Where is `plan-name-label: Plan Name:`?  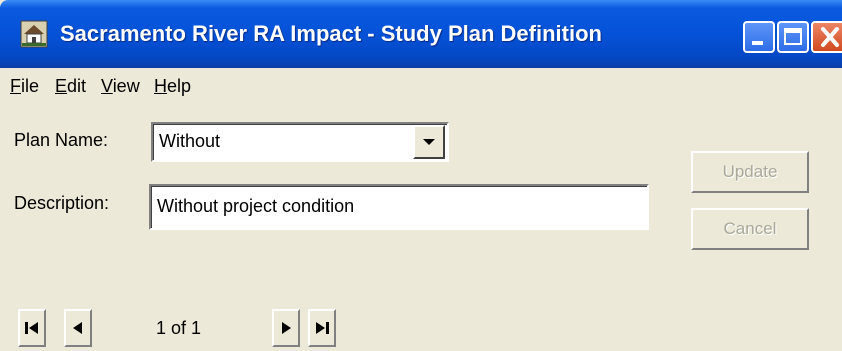 plan-name-label: Plan Name: is located at coordinates (61, 140).